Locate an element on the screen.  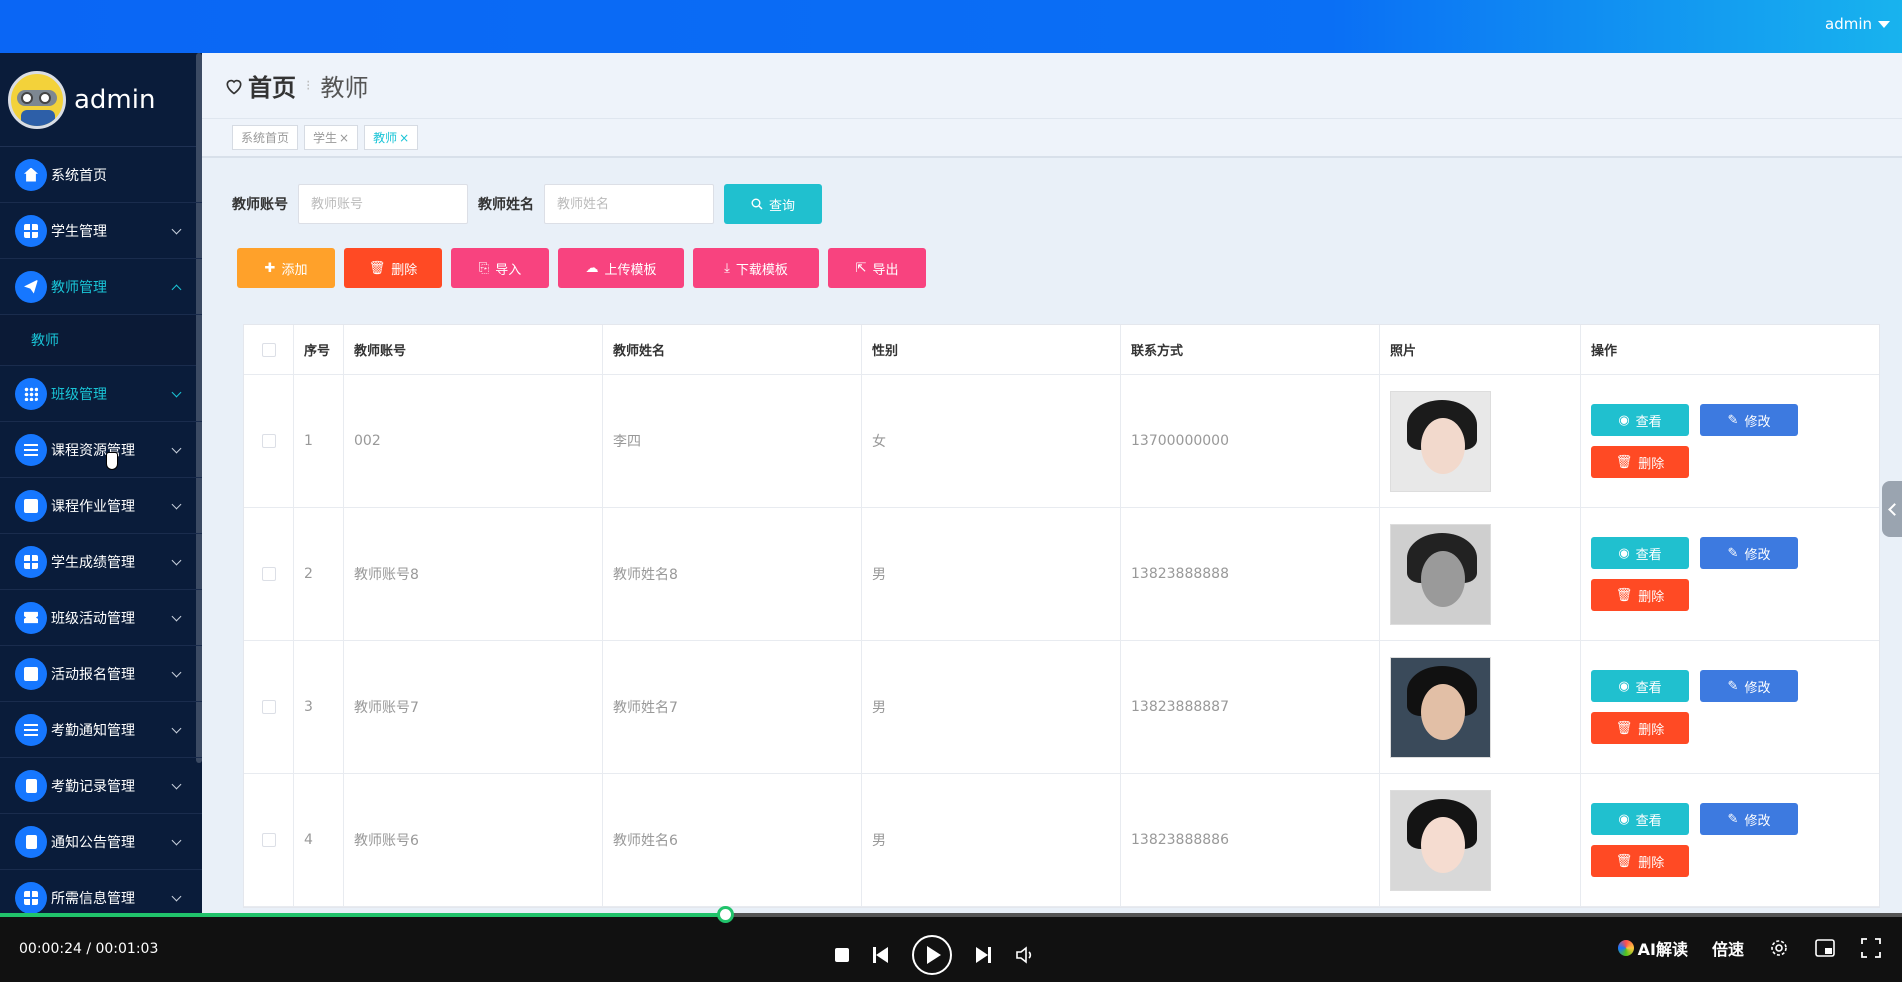
sidebar-item-student-grades: 学生成绩管理 is located at coordinates (101, 562).